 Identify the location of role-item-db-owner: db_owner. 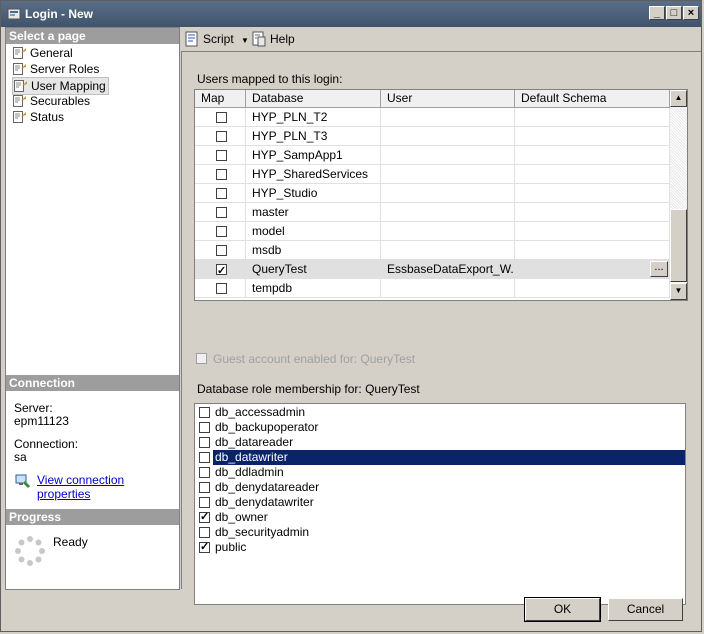
(439, 517).